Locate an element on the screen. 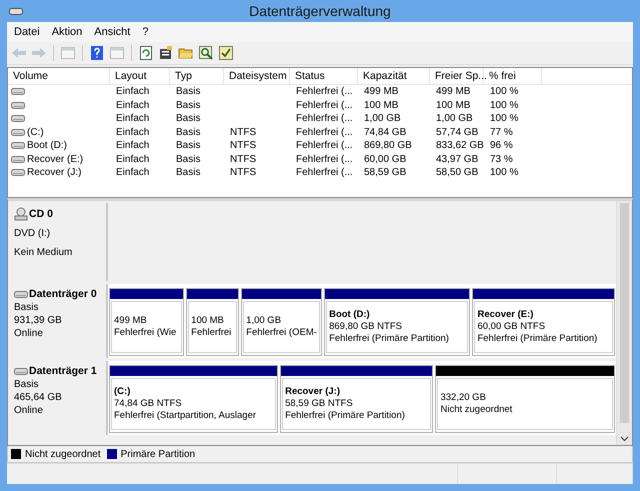 This screenshot has height=491, width=640. partition-block: Recover (E:) 60,00 GB NTFS Fehlerfrei (Primäre Partition) is located at coordinates (543, 327).